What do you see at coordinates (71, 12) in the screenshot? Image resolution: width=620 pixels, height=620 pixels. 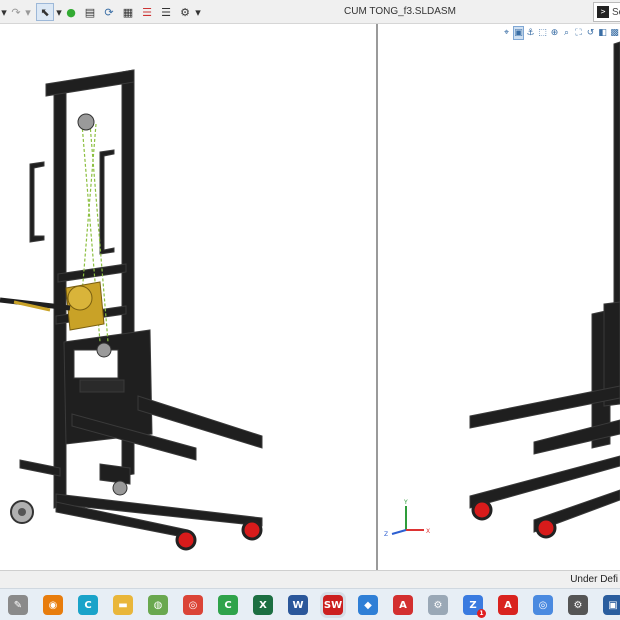 I see `traffic-light-icon: ●` at bounding box center [71, 12].